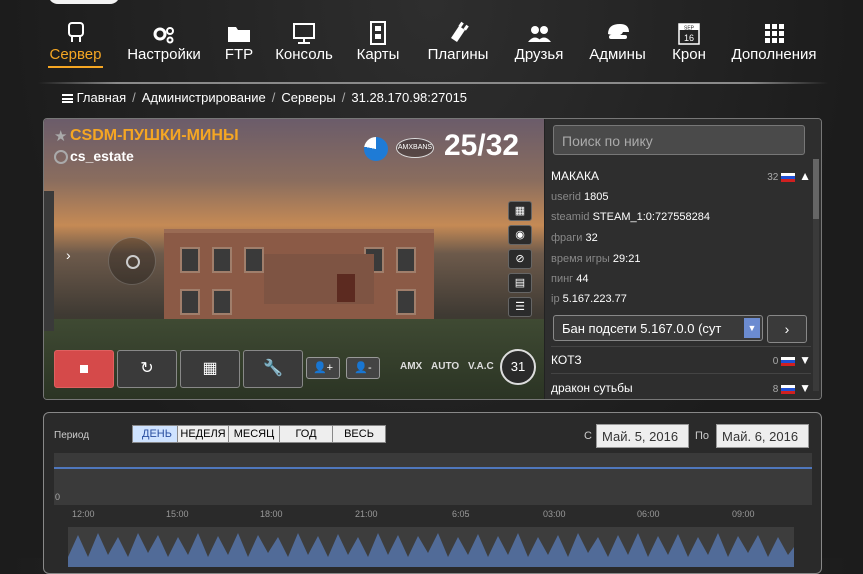 Image resolution: width=863 pixels, height=574 pixels. Describe the element at coordinates (816, 275) in the screenshot. I see `sidebar-scrollbar` at that location.